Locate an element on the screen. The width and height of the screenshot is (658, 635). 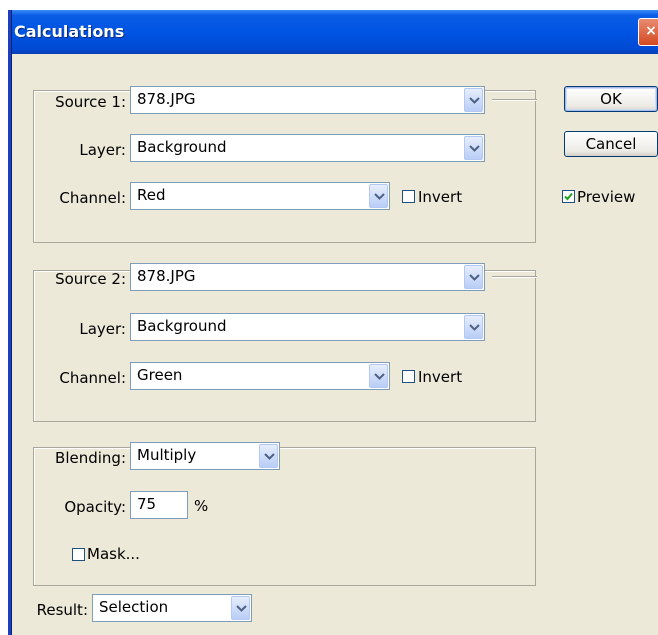
preview-checkbox is located at coordinates (568, 196).